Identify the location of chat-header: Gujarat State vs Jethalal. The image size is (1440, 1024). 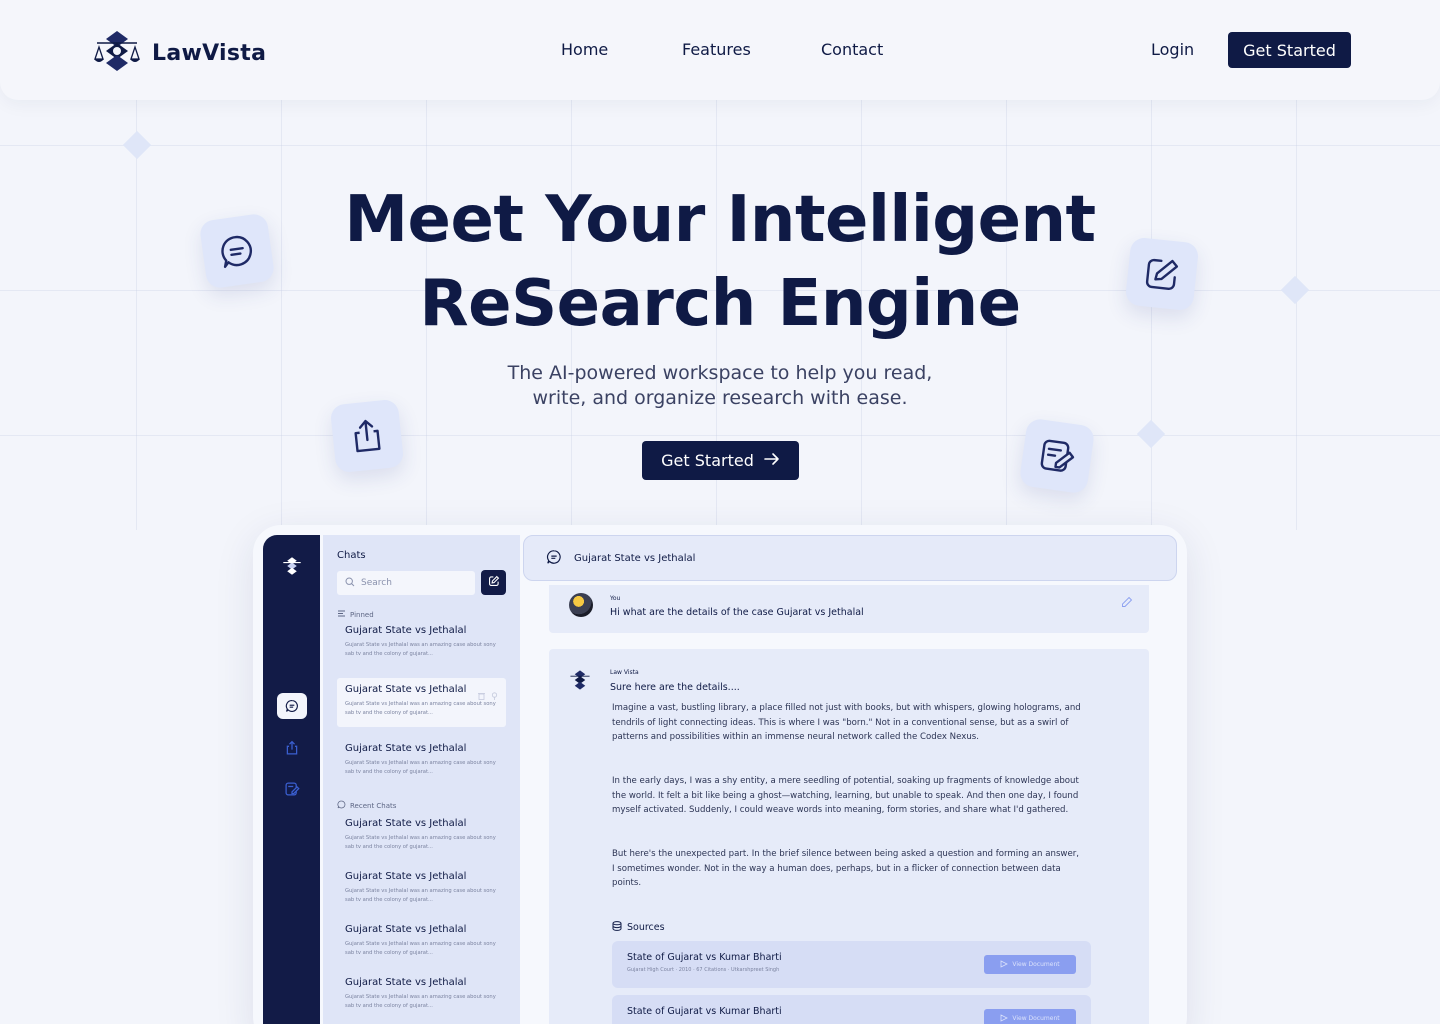
(850, 558).